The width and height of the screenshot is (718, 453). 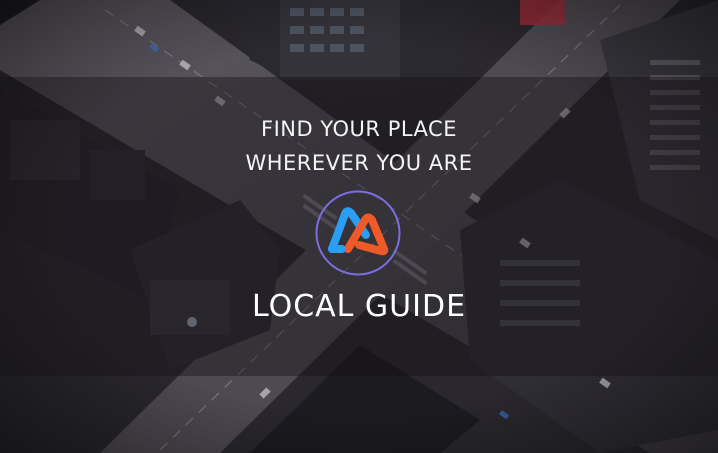 What do you see at coordinates (359, 163) in the screenshot?
I see `tagline-line-2: WHEREVER YOU ARE` at bounding box center [359, 163].